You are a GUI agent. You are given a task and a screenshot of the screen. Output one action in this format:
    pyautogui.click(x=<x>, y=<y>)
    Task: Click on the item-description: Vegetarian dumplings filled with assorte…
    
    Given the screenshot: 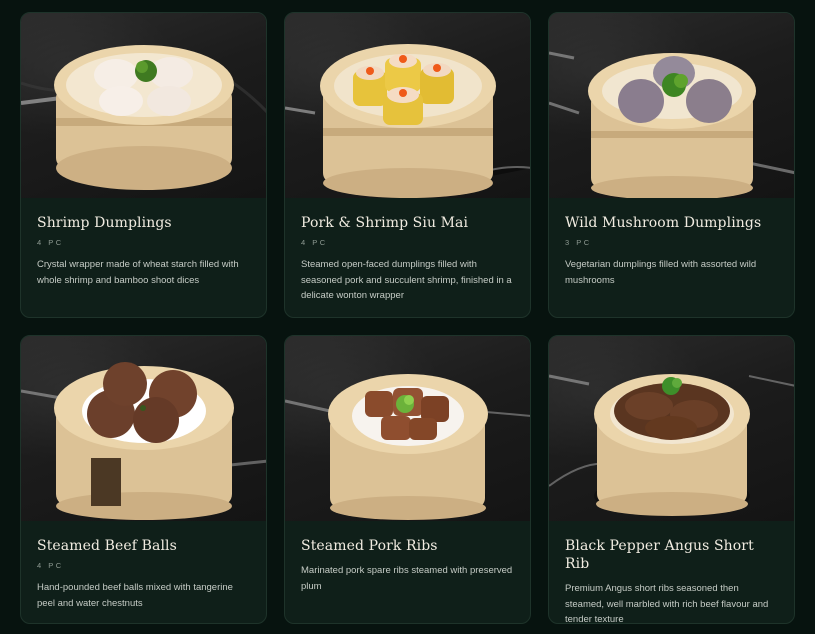 What is the action you would take?
    pyautogui.click(x=661, y=272)
    